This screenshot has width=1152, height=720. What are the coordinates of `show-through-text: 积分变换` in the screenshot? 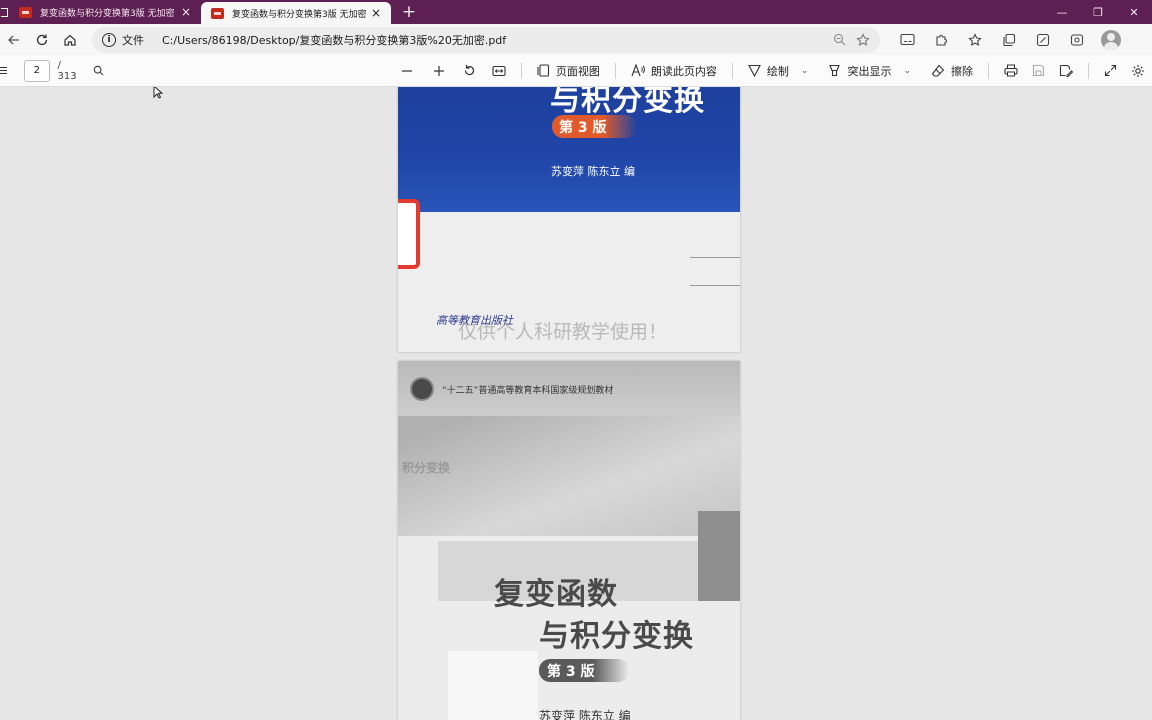 It's located at (426, 468).